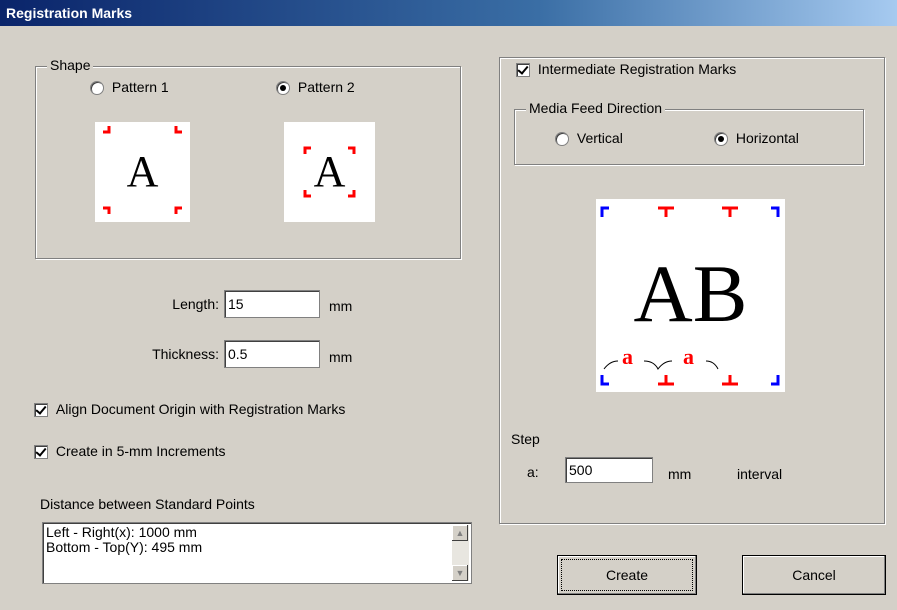 The height and width of the screenshot is (610, 897). I want to click on distance-line-y: Bottom - Top(Y): 495 mm, so click(124, 547).